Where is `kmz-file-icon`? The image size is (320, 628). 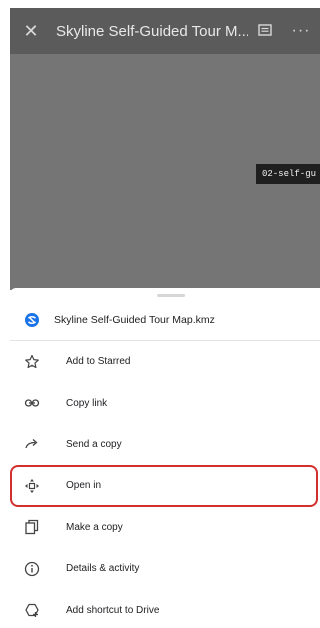
kmz-file-icon is located at coordinates (32, 320).